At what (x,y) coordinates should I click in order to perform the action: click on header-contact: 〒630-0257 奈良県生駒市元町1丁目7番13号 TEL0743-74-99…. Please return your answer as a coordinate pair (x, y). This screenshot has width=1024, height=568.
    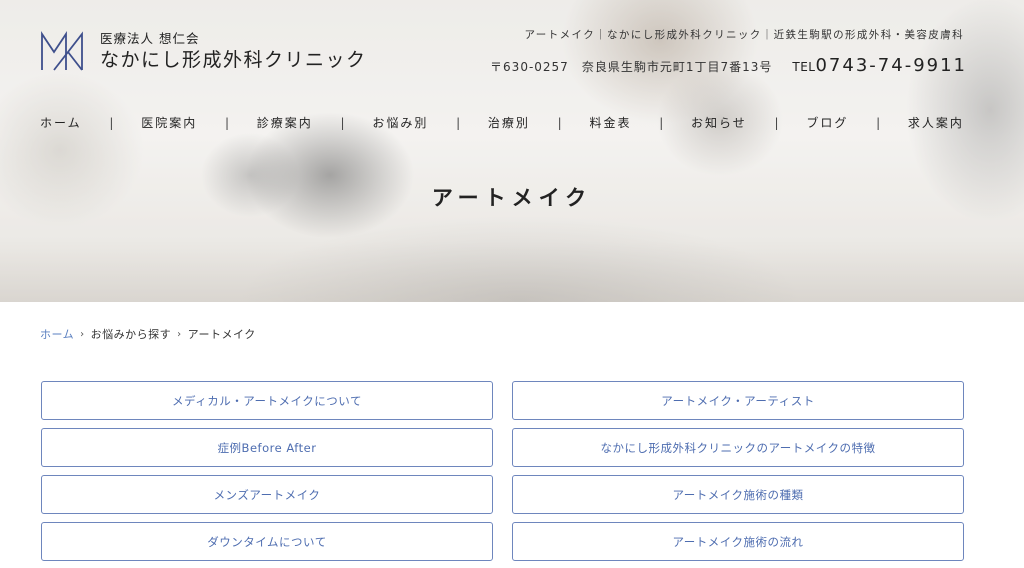
    Looking at the image, I should click on (728, 65).